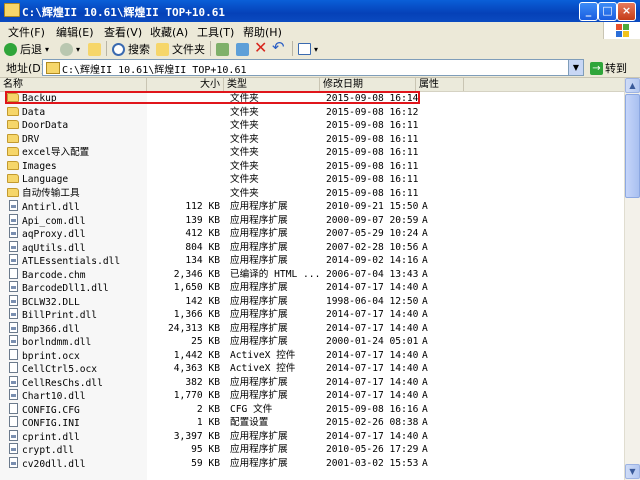  I want to click on column-size-header: 大小, so click(185, 84).